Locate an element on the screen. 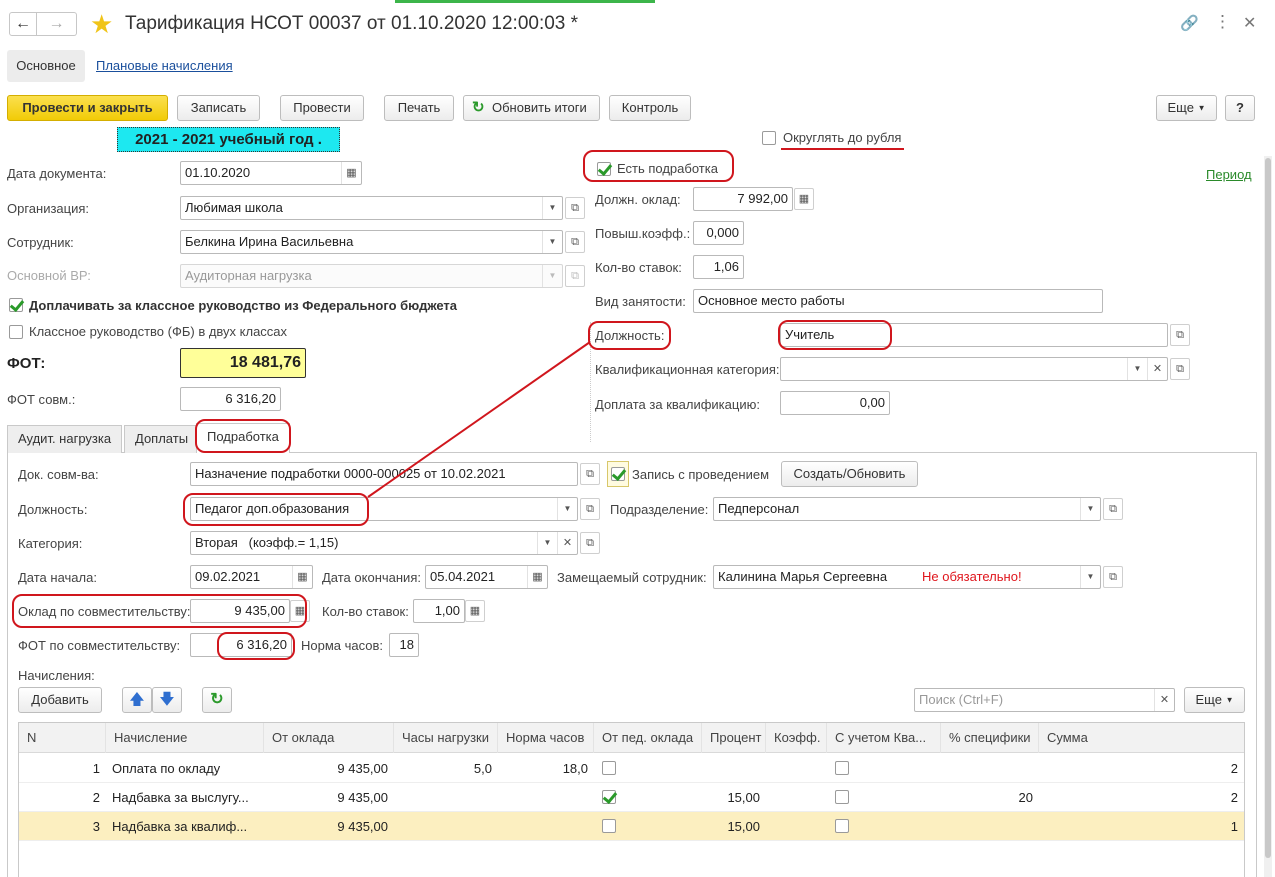 The width and height of the screenshot is (1275, 877). scrollbar-thumb is located at coordinates (1268, 508).